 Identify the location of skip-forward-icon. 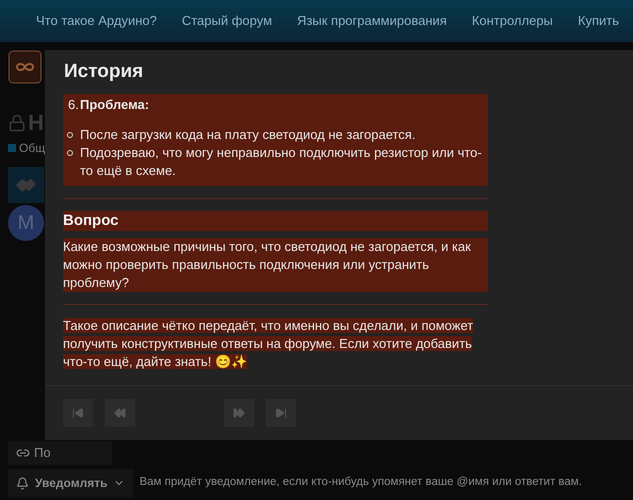
(281, 413).